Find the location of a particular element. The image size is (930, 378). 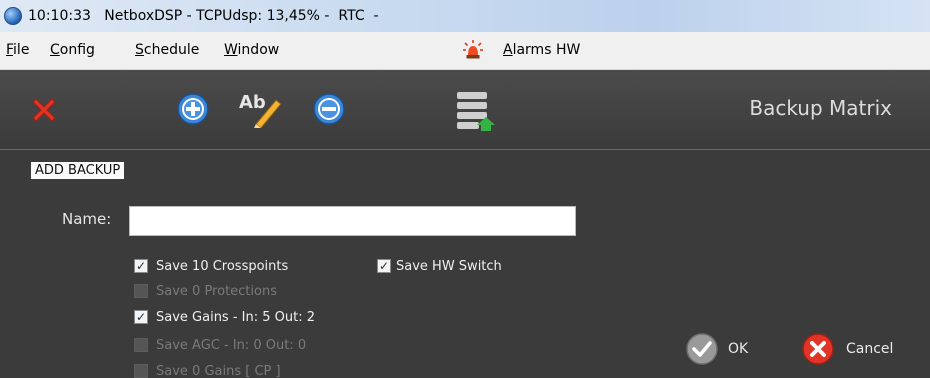

database-upload-icon is located at coordinates (477, 111).